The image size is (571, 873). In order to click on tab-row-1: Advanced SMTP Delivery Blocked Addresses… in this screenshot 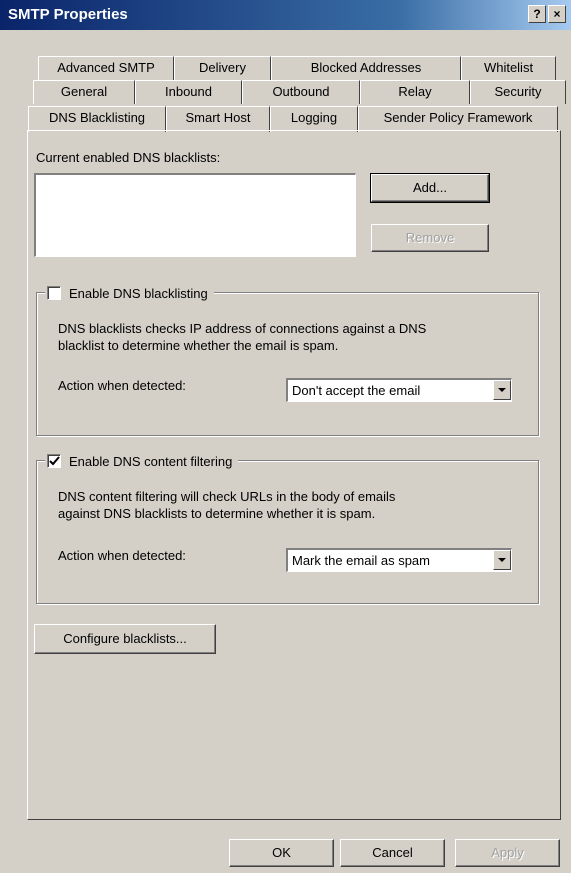, I will do `click(297, 68)`.